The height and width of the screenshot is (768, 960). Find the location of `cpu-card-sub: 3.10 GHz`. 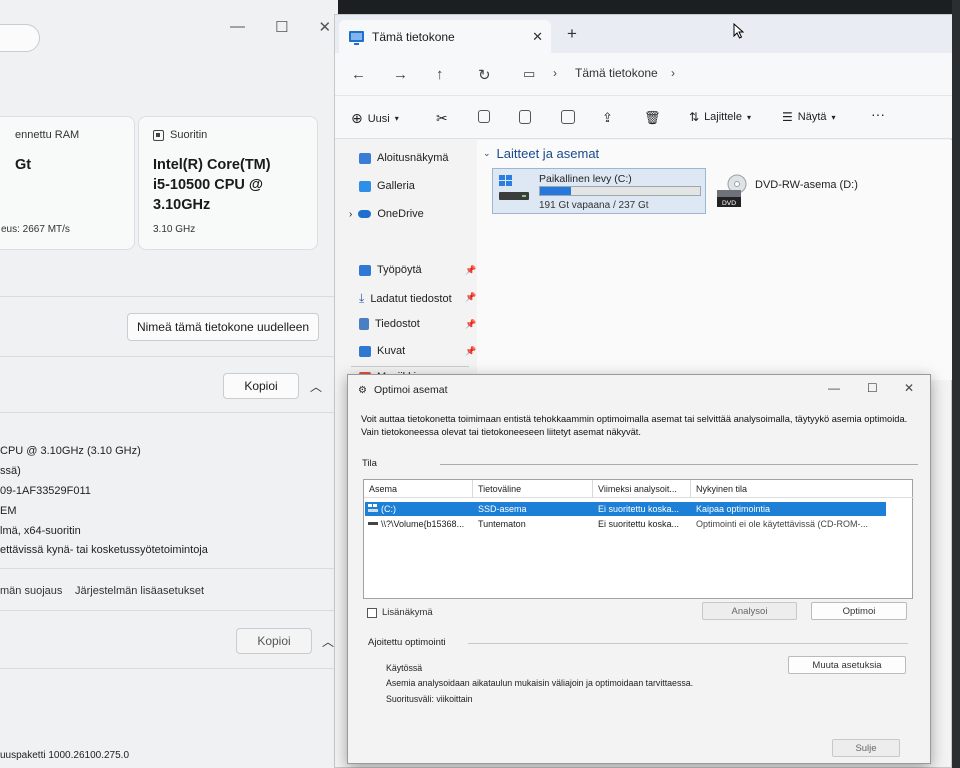

cpu-card-sub: 3.10 GHz is located at coordinates (174, 229).